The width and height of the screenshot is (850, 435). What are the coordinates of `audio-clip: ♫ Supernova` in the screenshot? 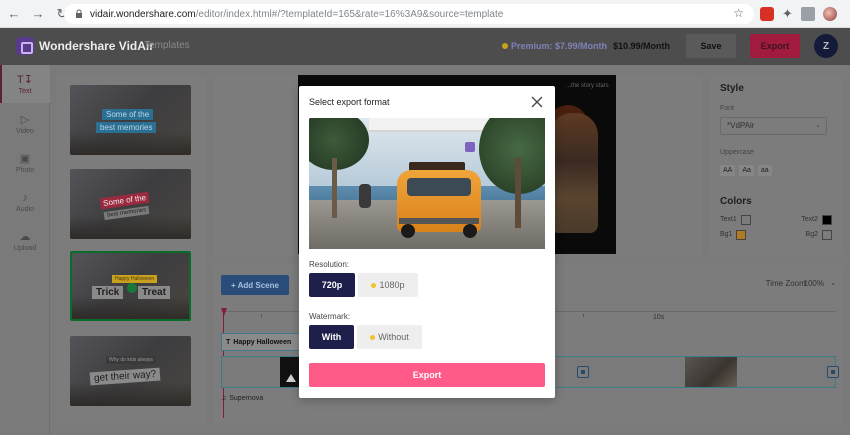 It's located at (242, 398).